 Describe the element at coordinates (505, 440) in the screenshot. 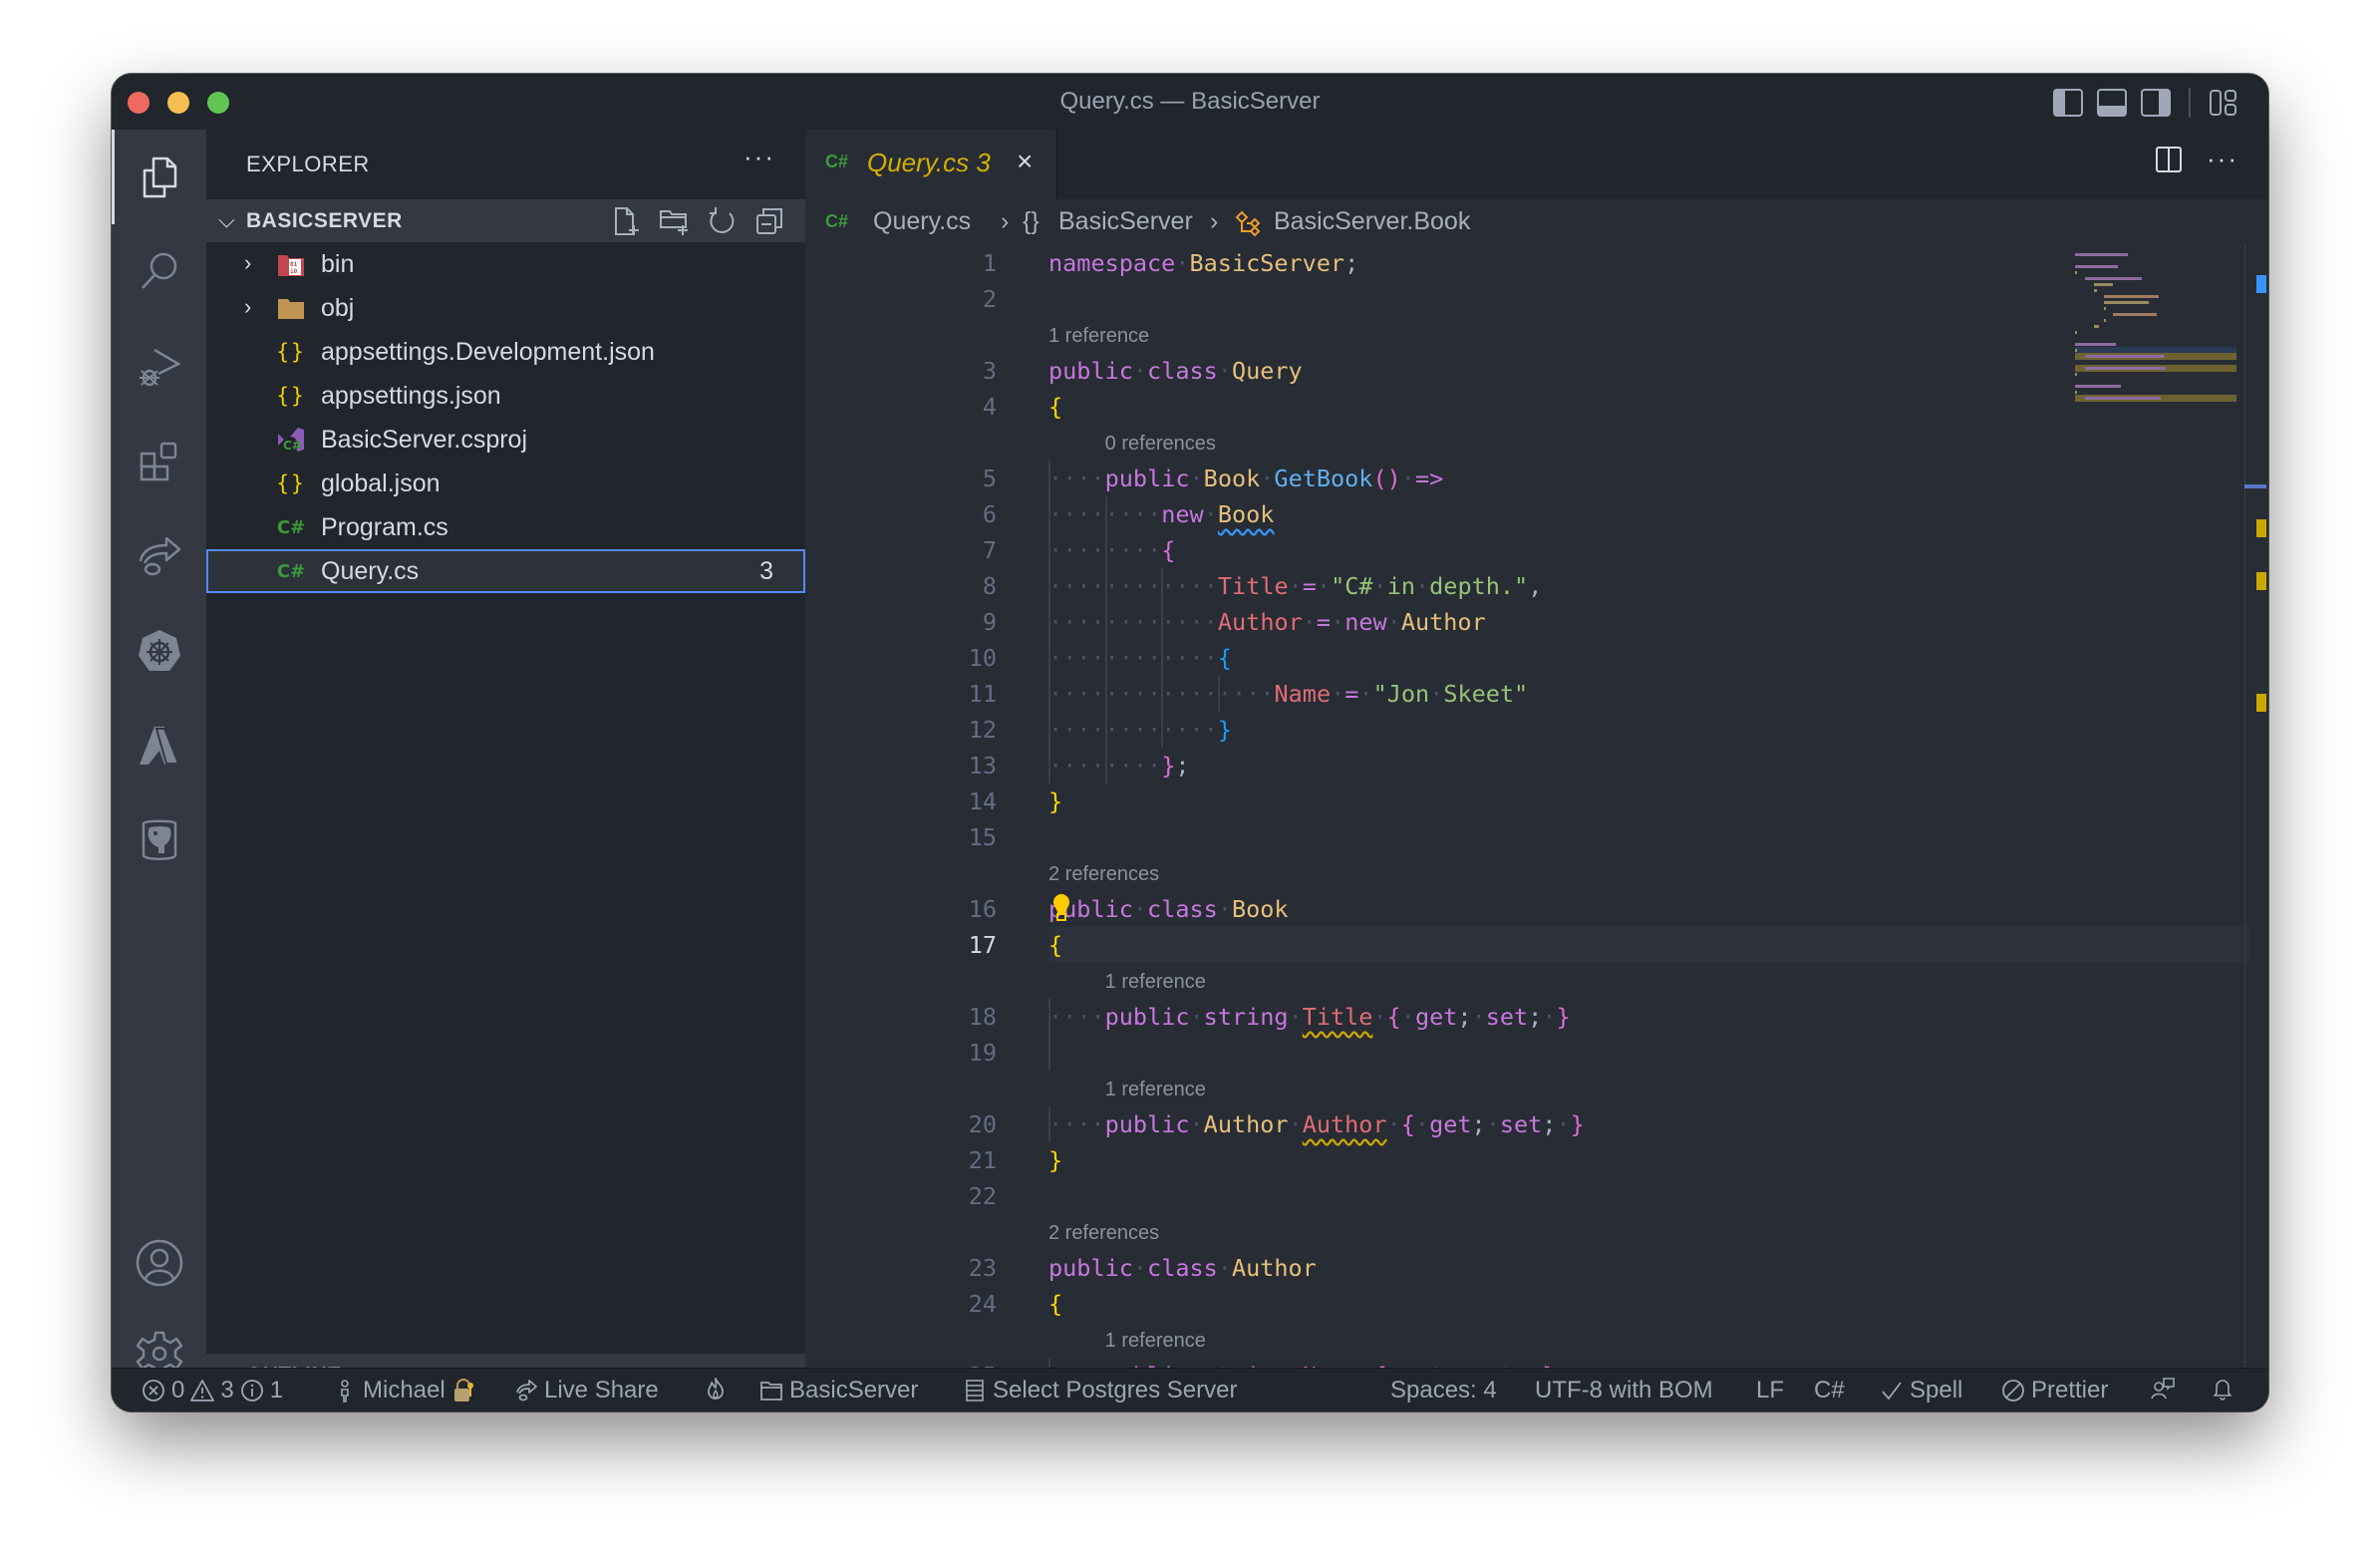

I see `tree-item-basicserver-csproj: C# BasicServer.csproj` at that location.